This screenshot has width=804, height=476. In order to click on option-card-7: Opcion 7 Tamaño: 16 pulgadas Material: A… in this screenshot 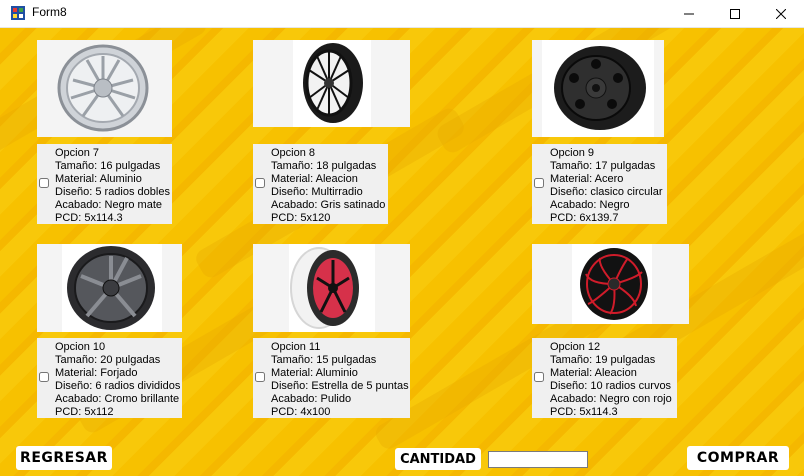, I will do `click(104, 184)`.